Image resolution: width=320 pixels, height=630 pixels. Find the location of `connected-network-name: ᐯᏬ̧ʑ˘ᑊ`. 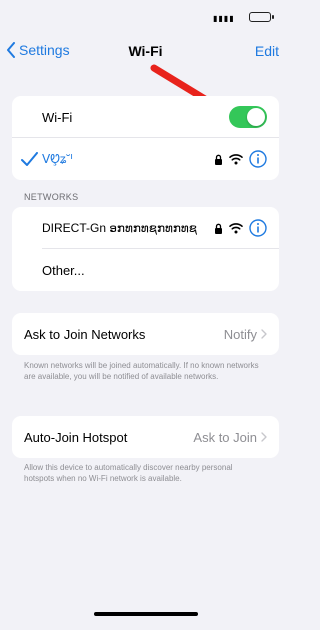

connected-network-name: ᐯᏬ̧ʑ˘ᑊ is located at coordinates (57, 158).